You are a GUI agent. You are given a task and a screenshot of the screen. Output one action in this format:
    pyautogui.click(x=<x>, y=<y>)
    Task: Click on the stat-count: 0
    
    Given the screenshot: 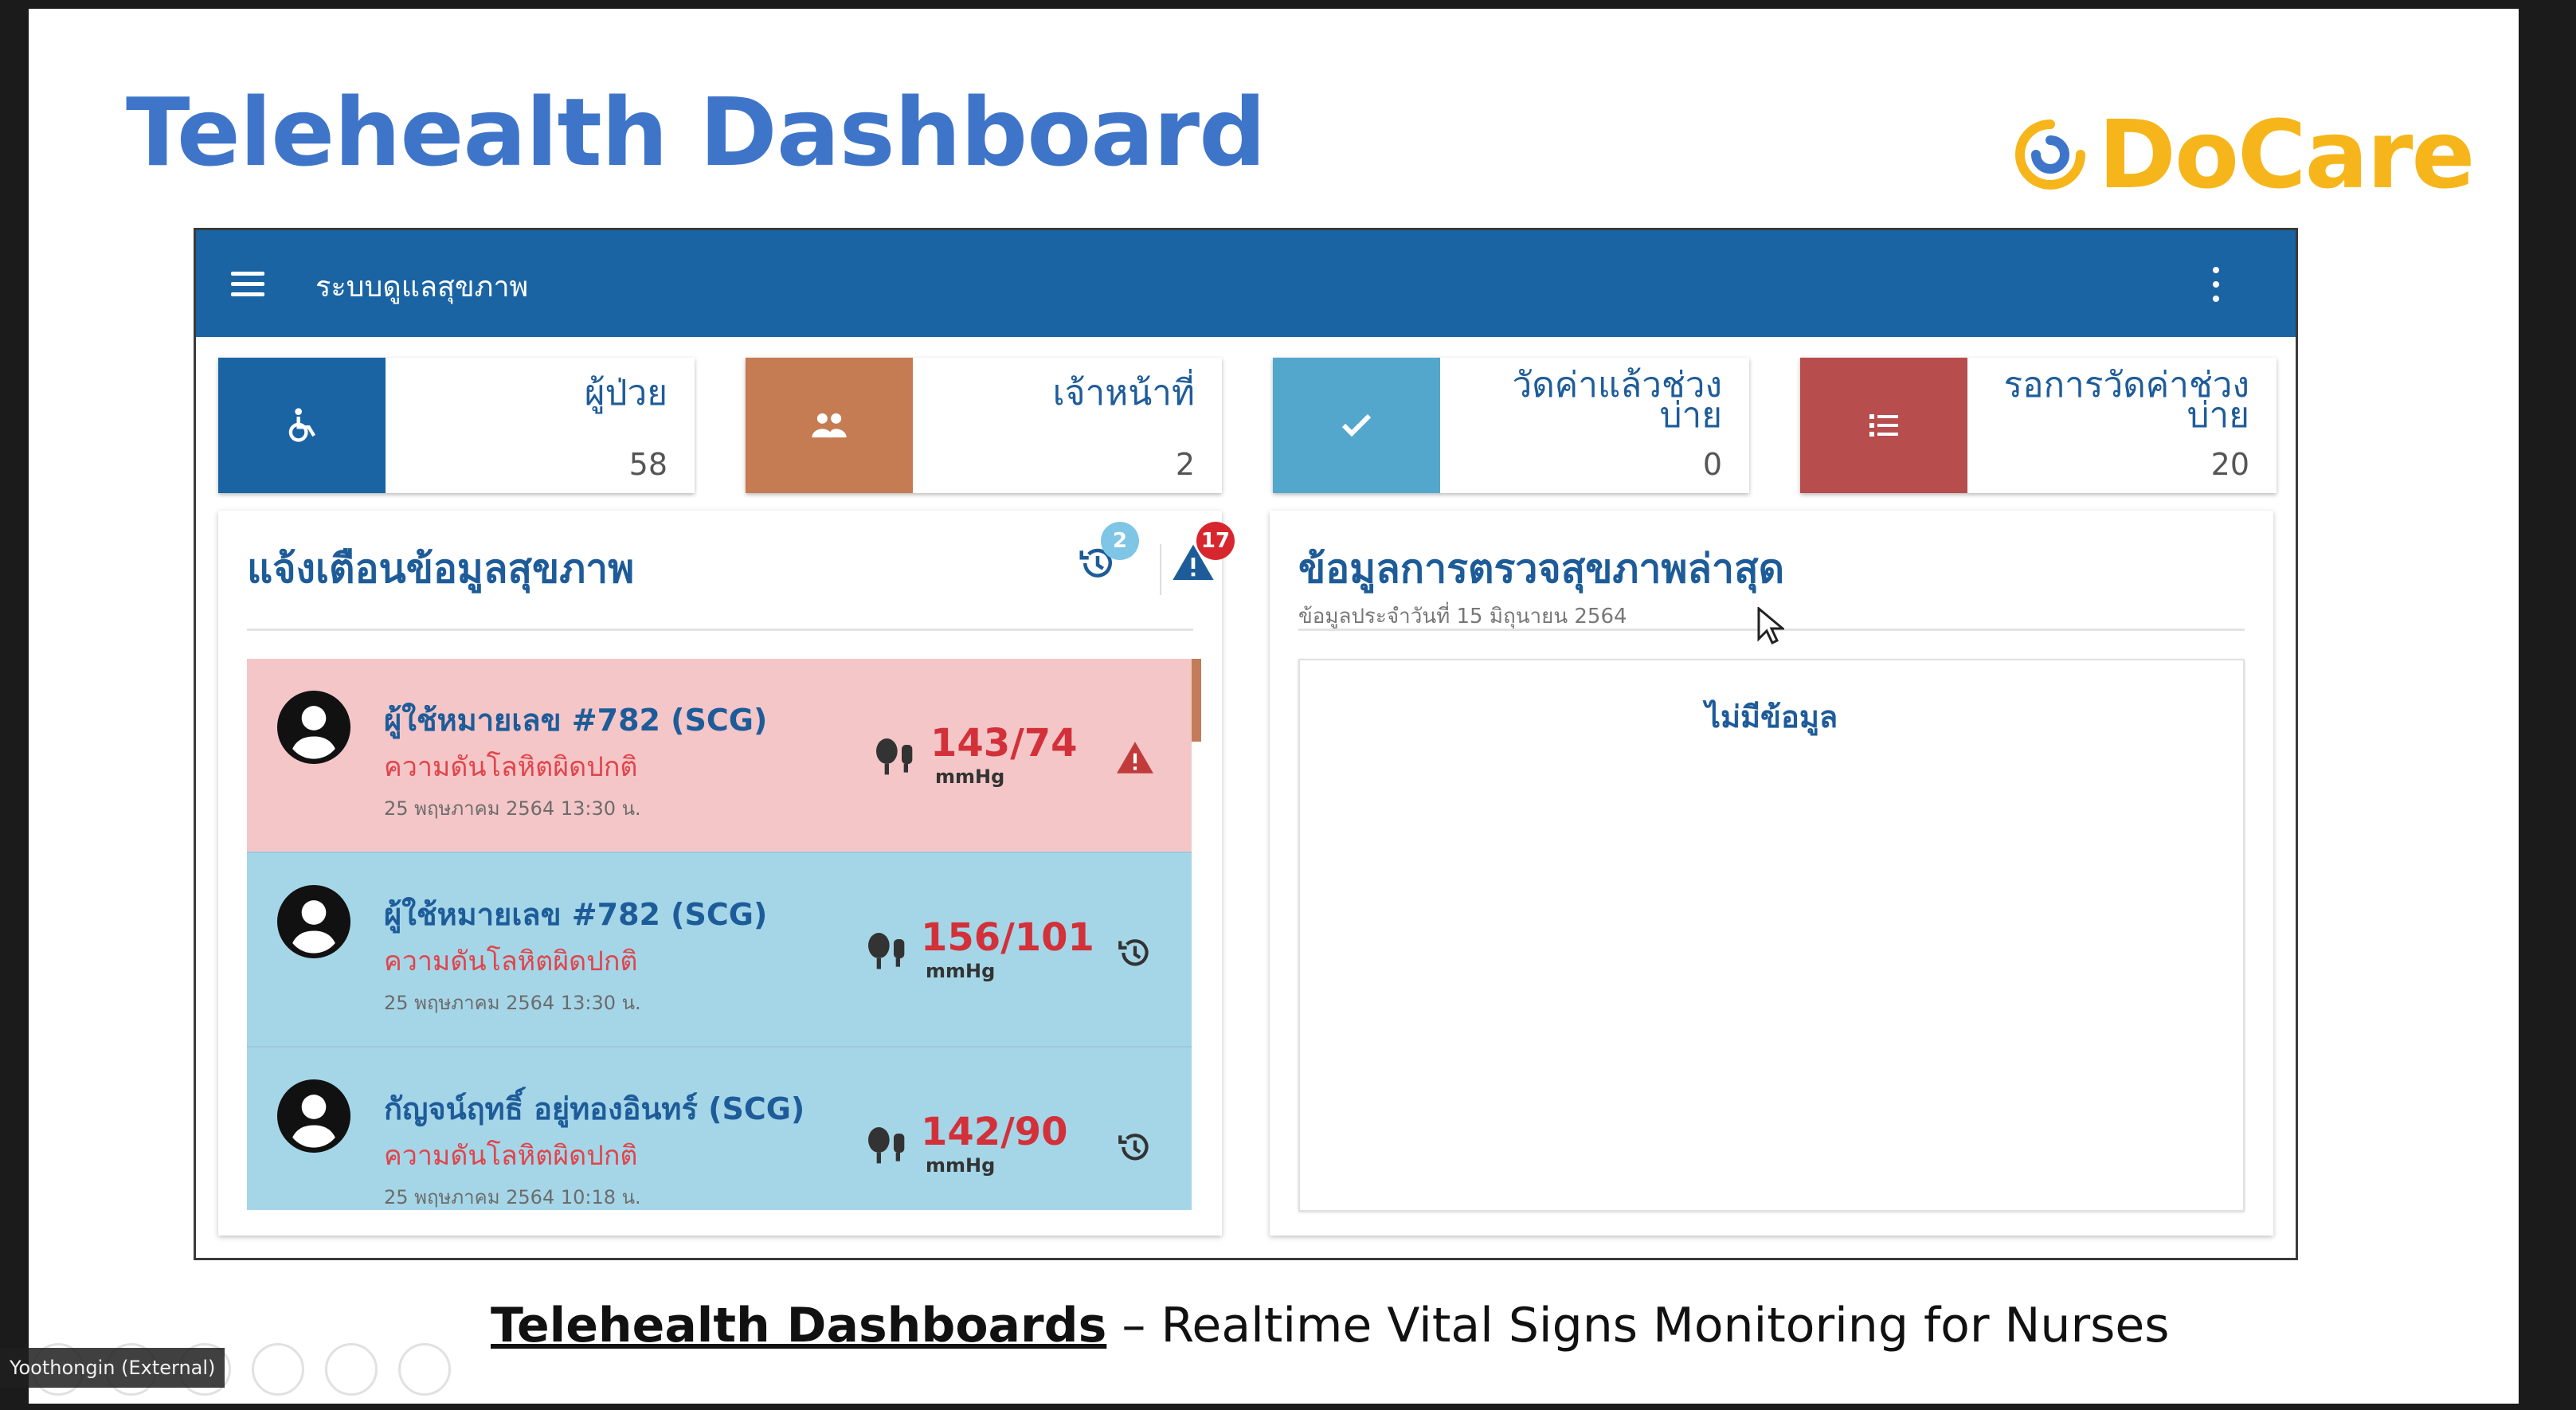 What is the action you would take?
    pyautogui.click(x=1712, y=464)
    